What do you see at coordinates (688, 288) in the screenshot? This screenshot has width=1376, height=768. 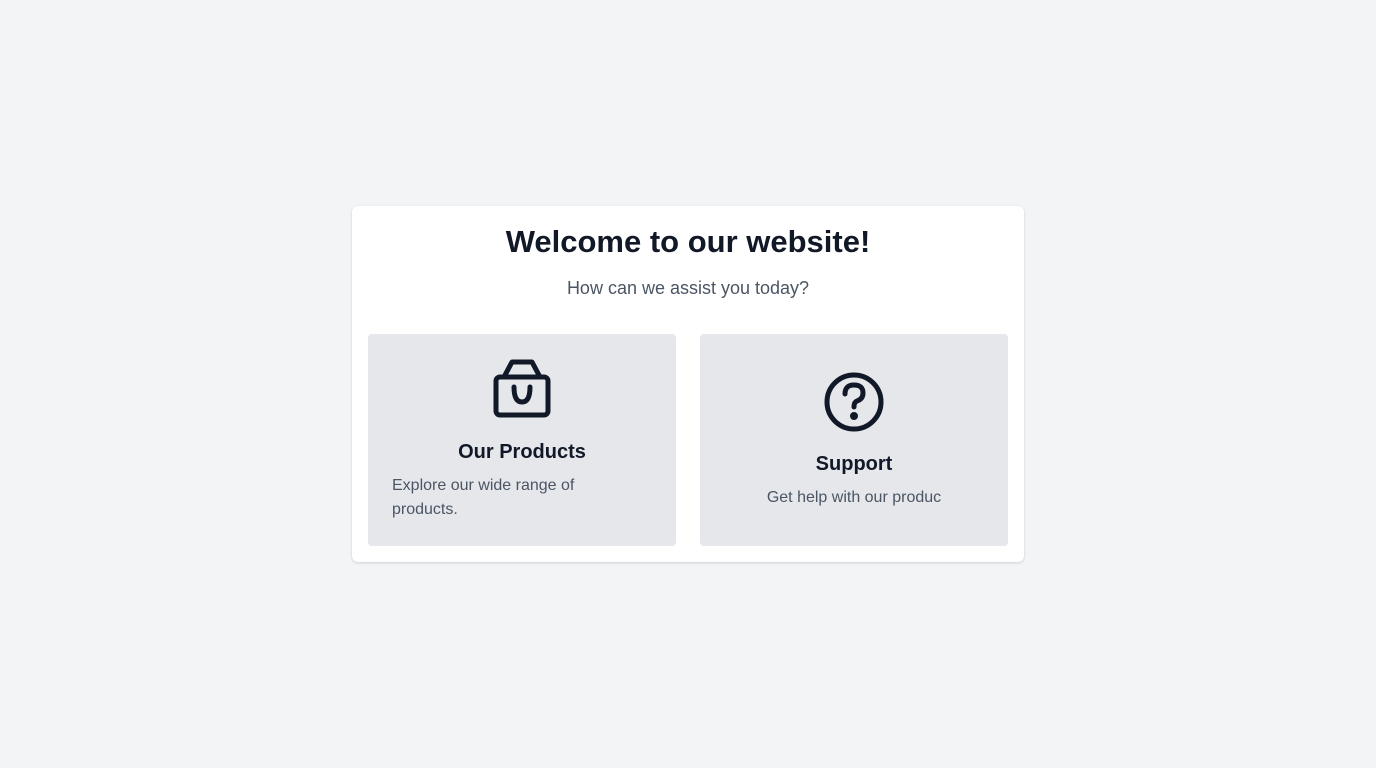 I see `page-subtitle: How can we assist you today?` at bounding box center [688, 288].